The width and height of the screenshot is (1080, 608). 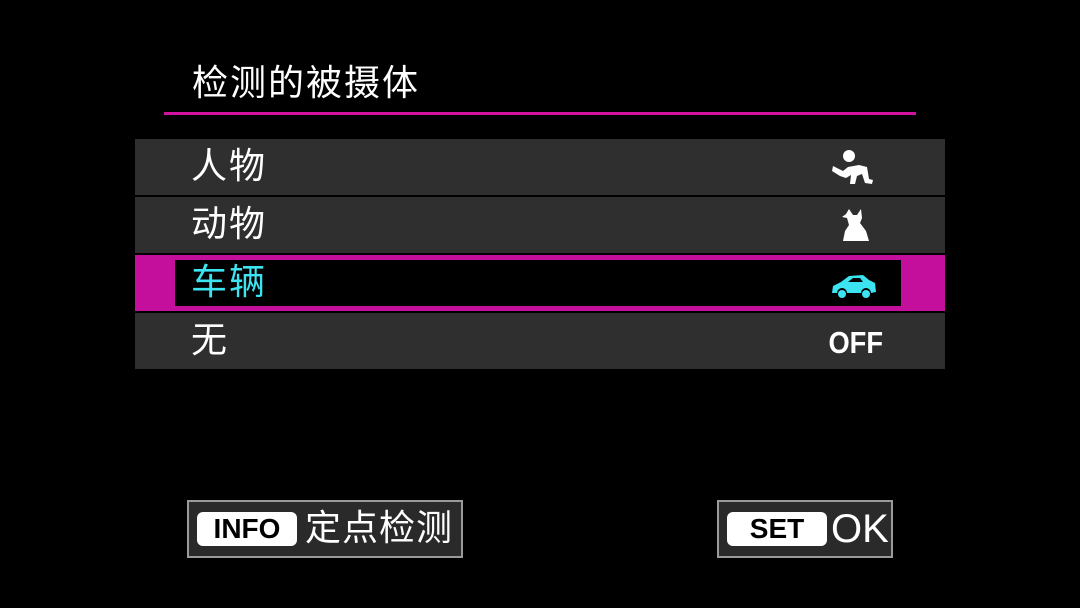 I want to click on ok-label: OK, so click(x=860, y=529).